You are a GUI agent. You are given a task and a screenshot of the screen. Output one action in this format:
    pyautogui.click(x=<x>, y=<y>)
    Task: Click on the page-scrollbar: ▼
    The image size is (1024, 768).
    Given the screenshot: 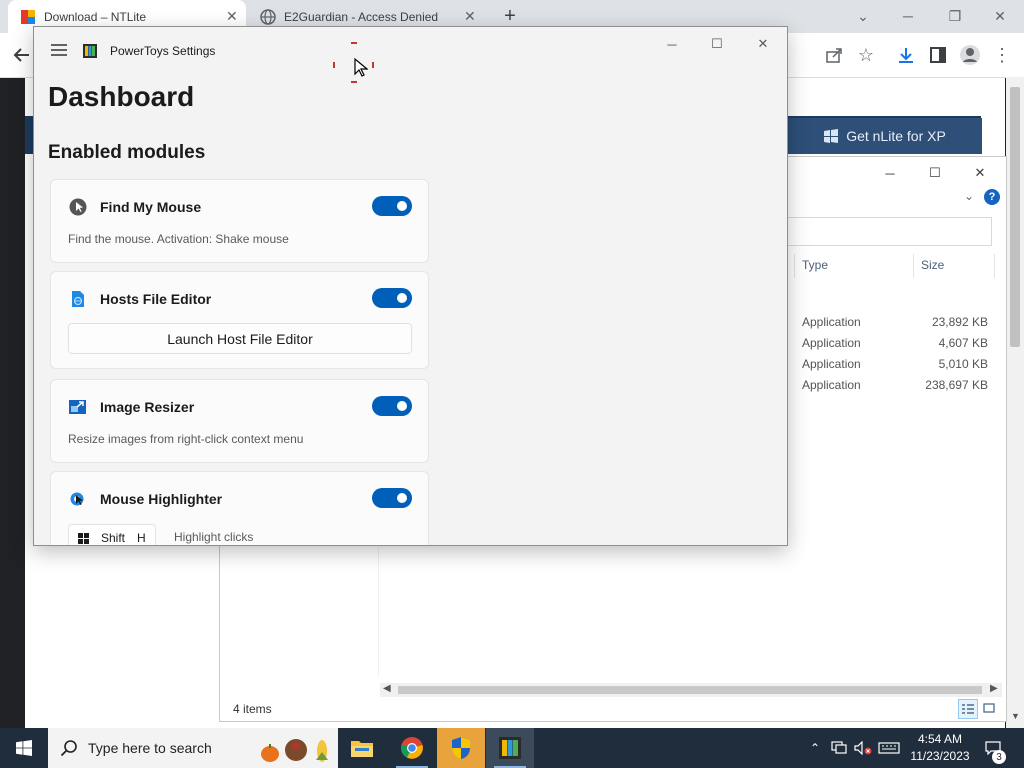 What is the action you would take?
    pyautogui.click(x=1015, y=402)
    